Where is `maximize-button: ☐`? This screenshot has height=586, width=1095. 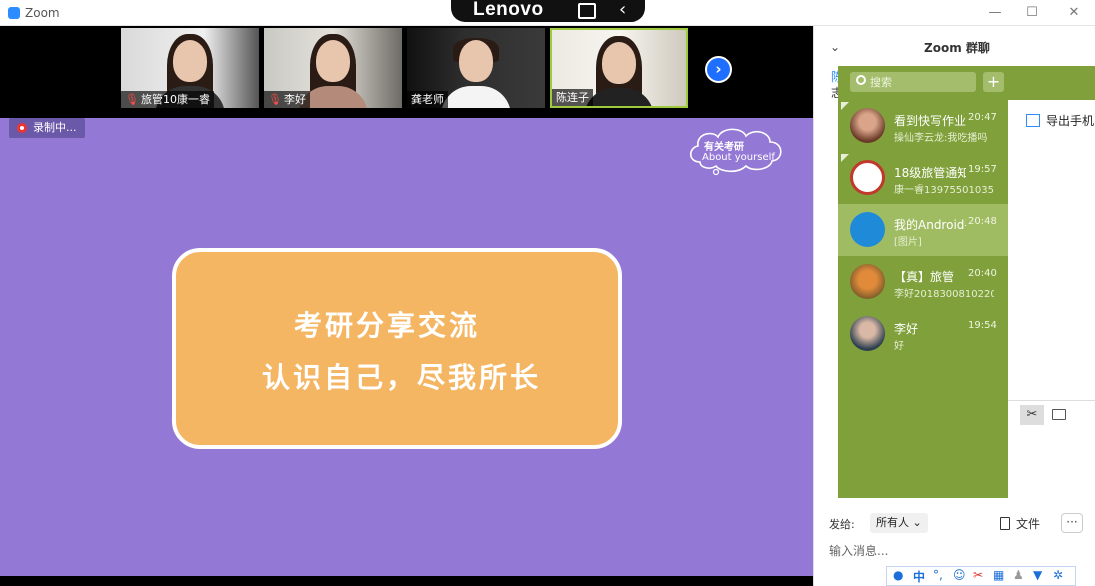 maximize-button: ☐ is located at coordinates (1032, 13).